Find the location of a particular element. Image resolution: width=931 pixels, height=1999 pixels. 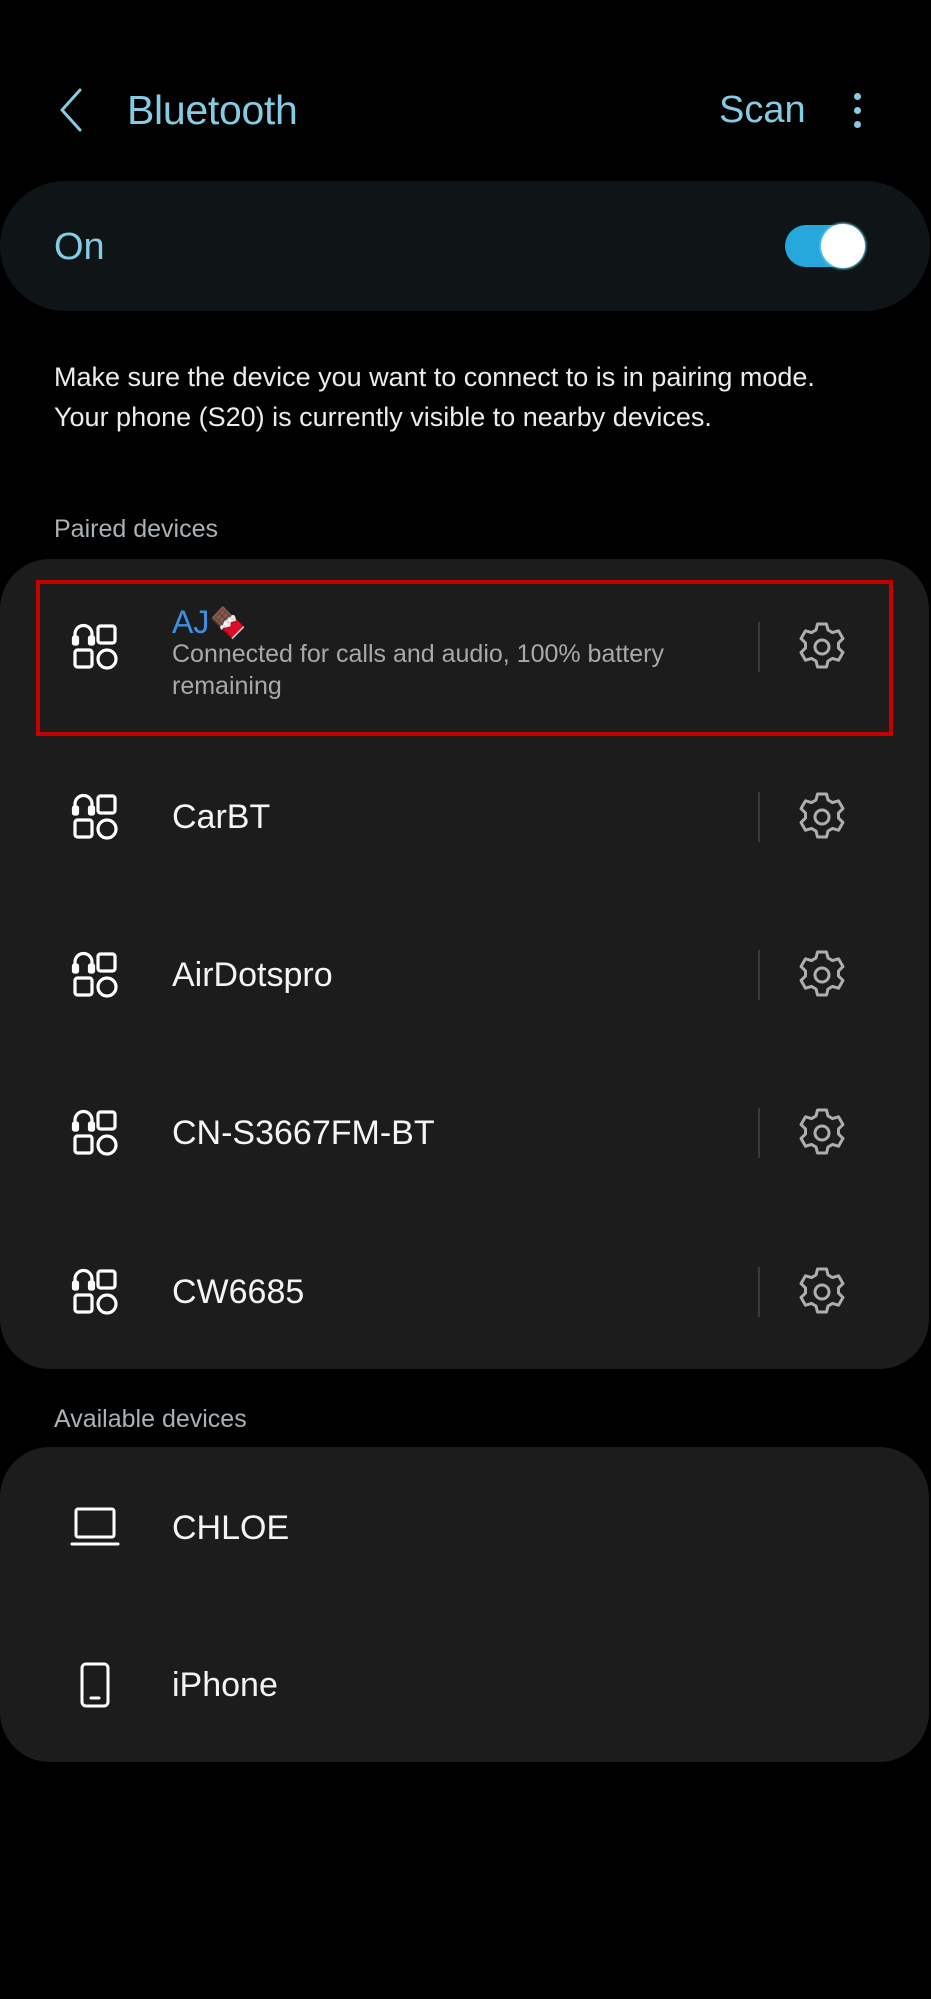

master-switch-label: On is located at coordinates (79, 247).